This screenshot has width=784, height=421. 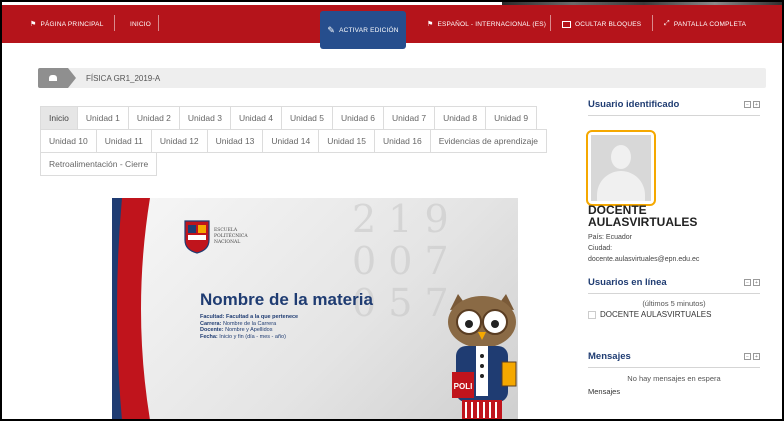 What do you see at coordinates (231, 236) in the screenshot?
I see `logo-text: ESCUELA POLITÉCNICA NACIONAL` at bounding box center [231, 236].